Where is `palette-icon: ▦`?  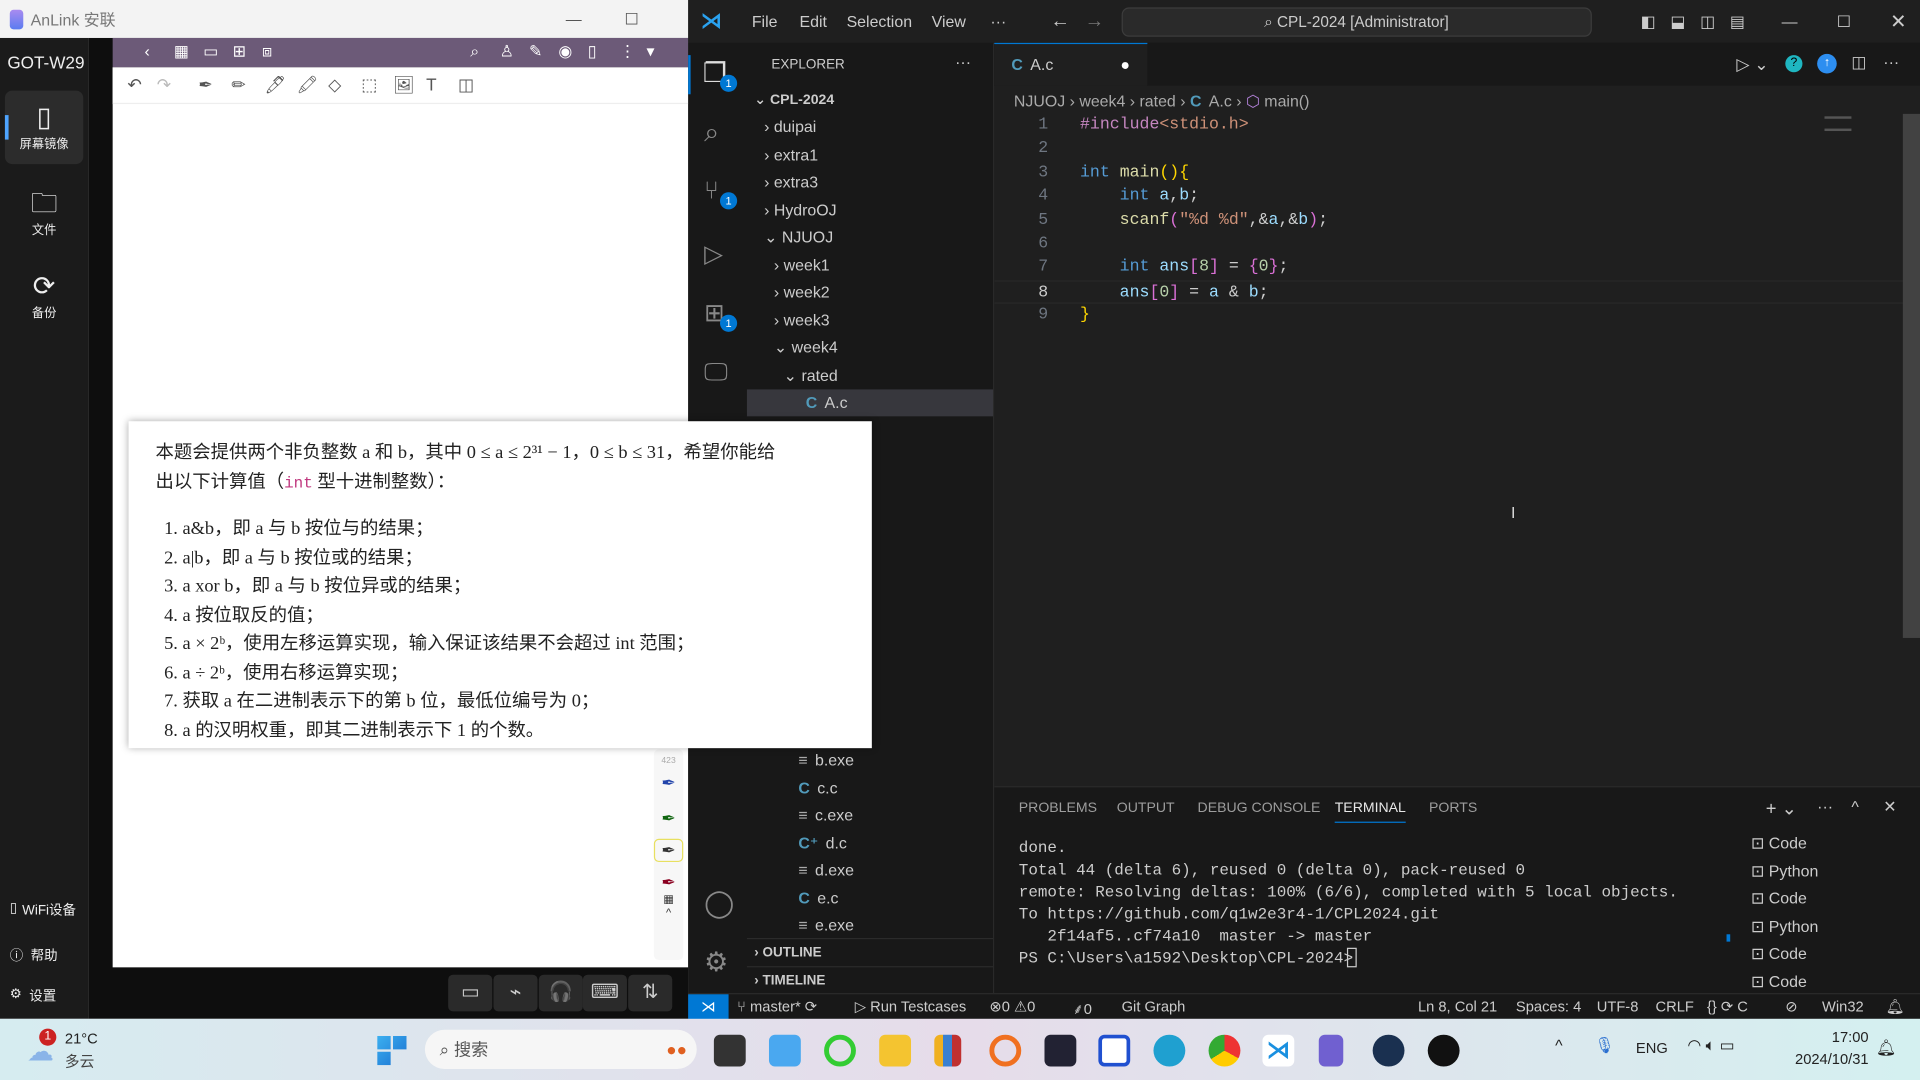
palette-icon: ▦ is located at coordinates (668, 899).